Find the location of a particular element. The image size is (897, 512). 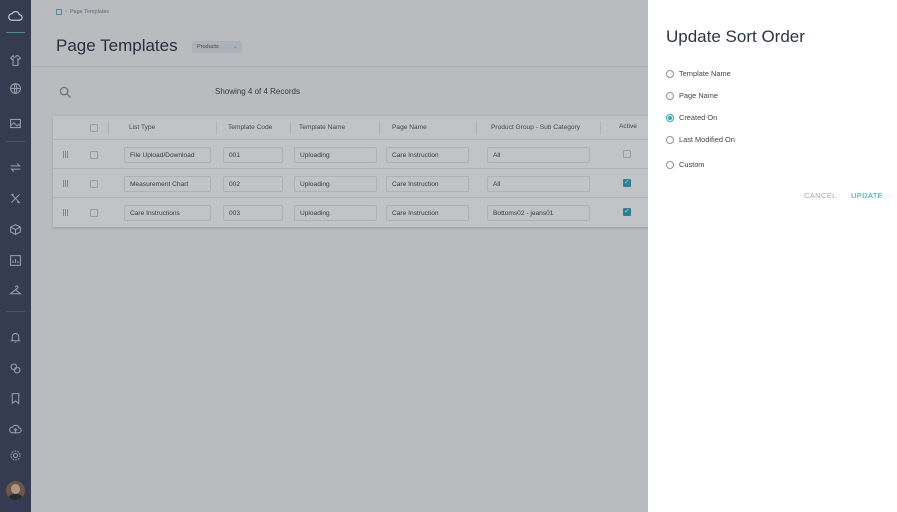

sort-option-last-modified-on: Last Modified On is located at coordinates (700, 139).